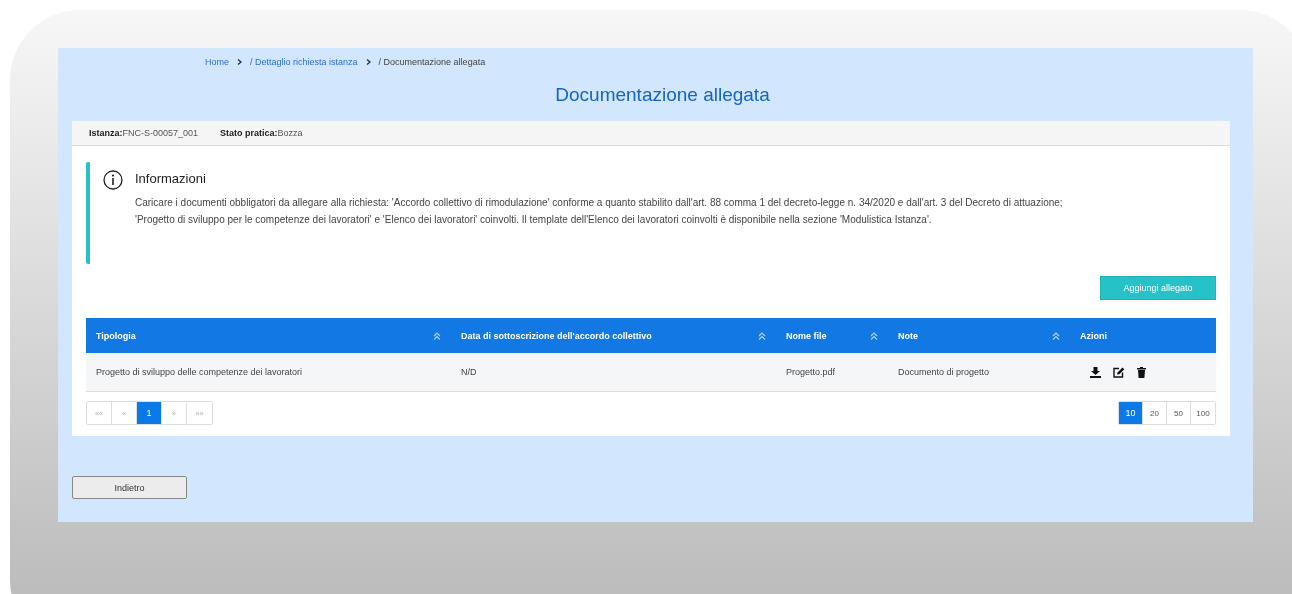 This screenshot has width=1292, height=594. I want to click on page-button: 1, so click(149, 413).